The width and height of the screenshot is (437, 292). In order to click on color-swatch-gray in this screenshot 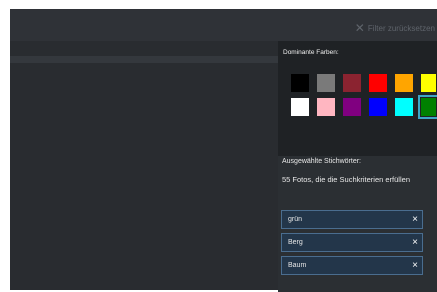, I will do `click(326, 83)`.